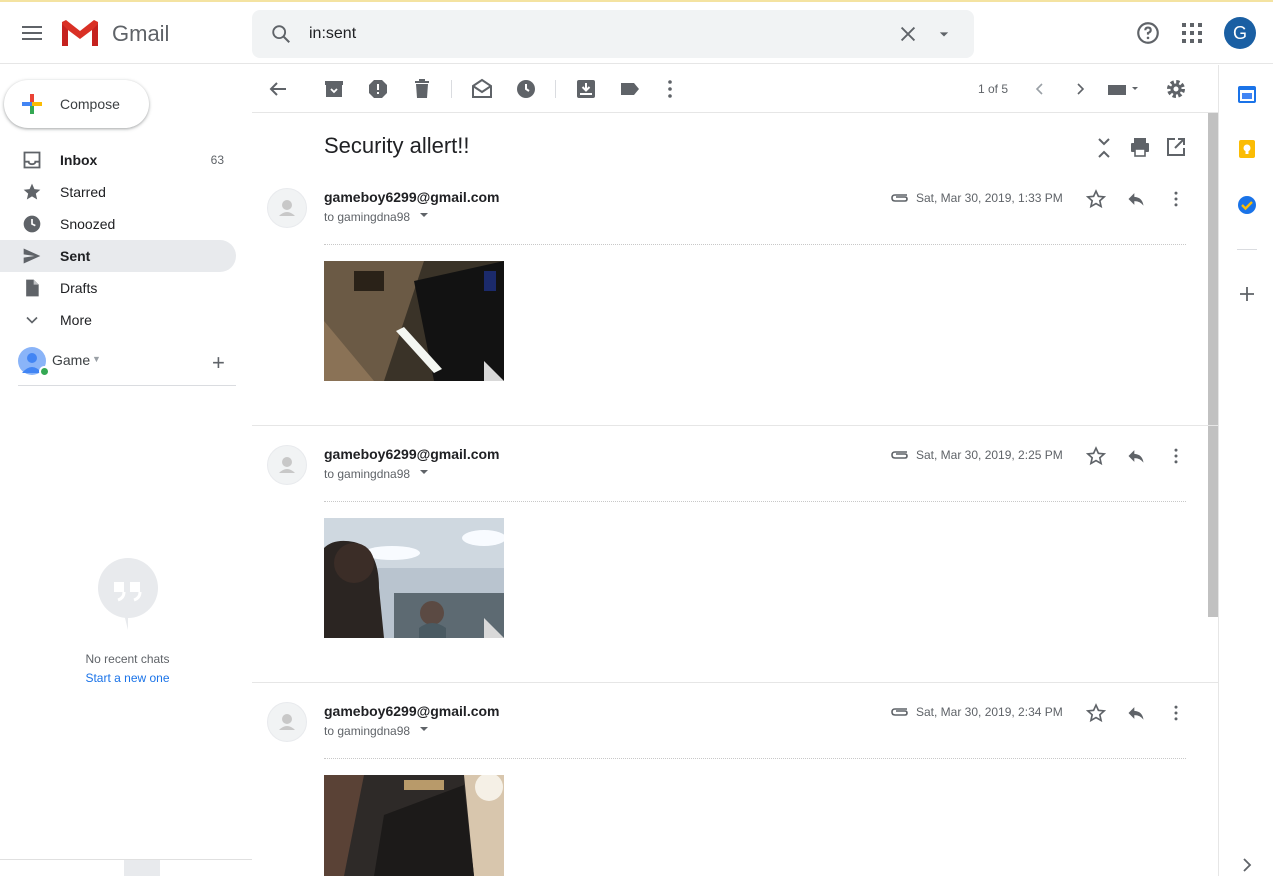 Image resolution: width=1273 pixels, height=876 pixels. I want to click on app-header: Gmail in:sent G, so click(636, 33).